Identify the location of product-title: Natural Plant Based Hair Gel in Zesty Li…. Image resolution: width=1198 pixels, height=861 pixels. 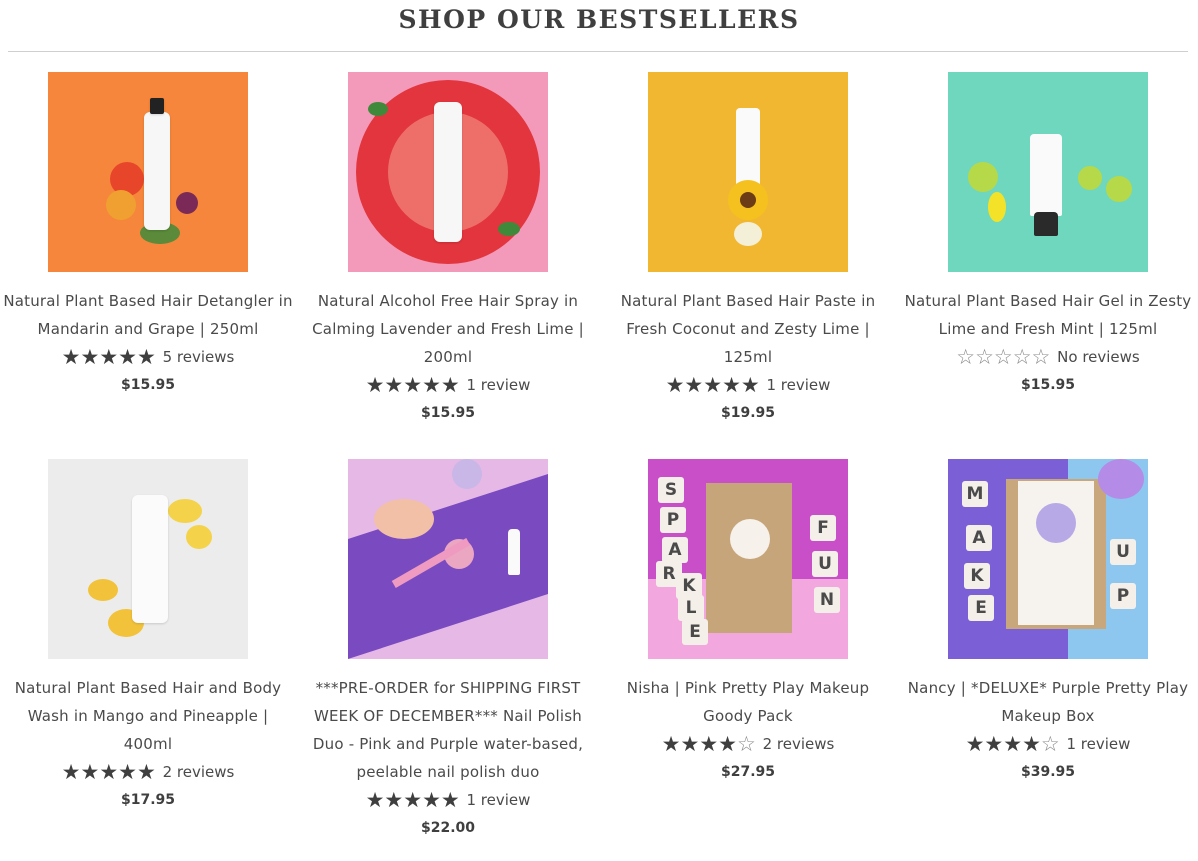
(1048, 315).